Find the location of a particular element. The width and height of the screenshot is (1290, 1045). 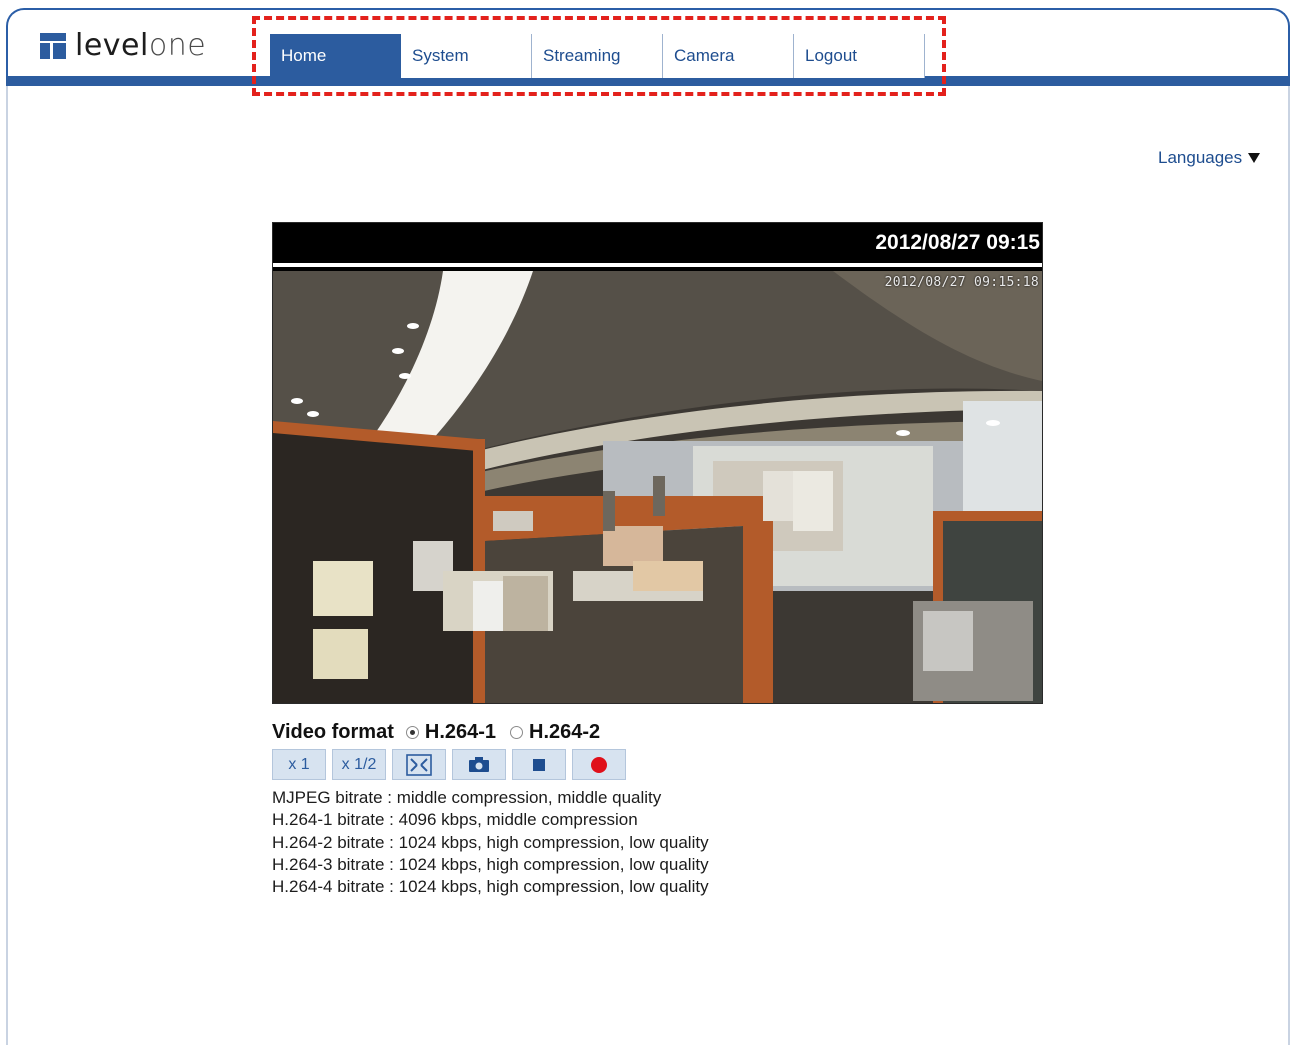

viewer-controls: x 1 x 1/2 is located at coordinates (452, 764).